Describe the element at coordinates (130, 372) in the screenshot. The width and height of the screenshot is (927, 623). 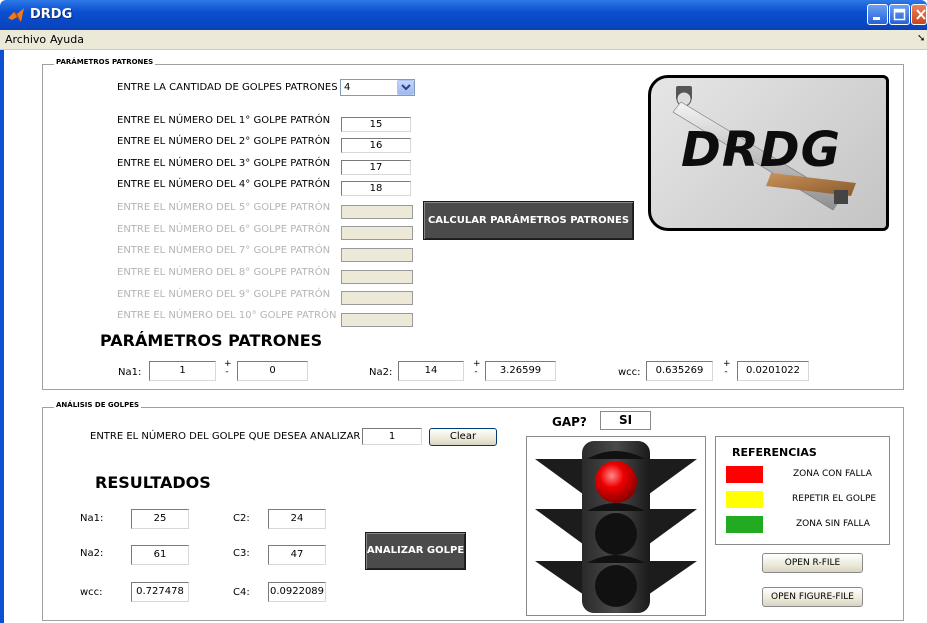
I see `na1-label: Na1:` at that location.